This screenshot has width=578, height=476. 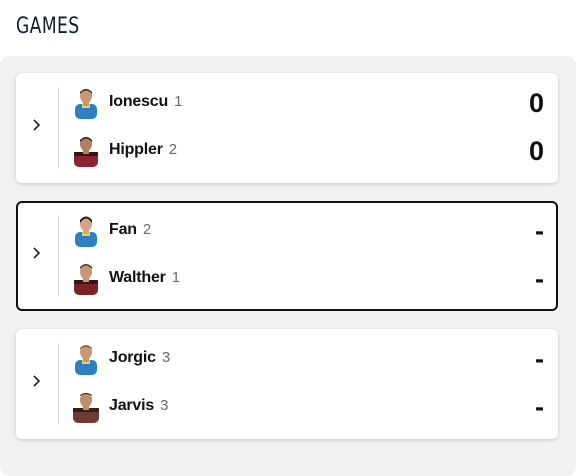 I want to click on page-title: GAMES, so click(x=48, y=26).